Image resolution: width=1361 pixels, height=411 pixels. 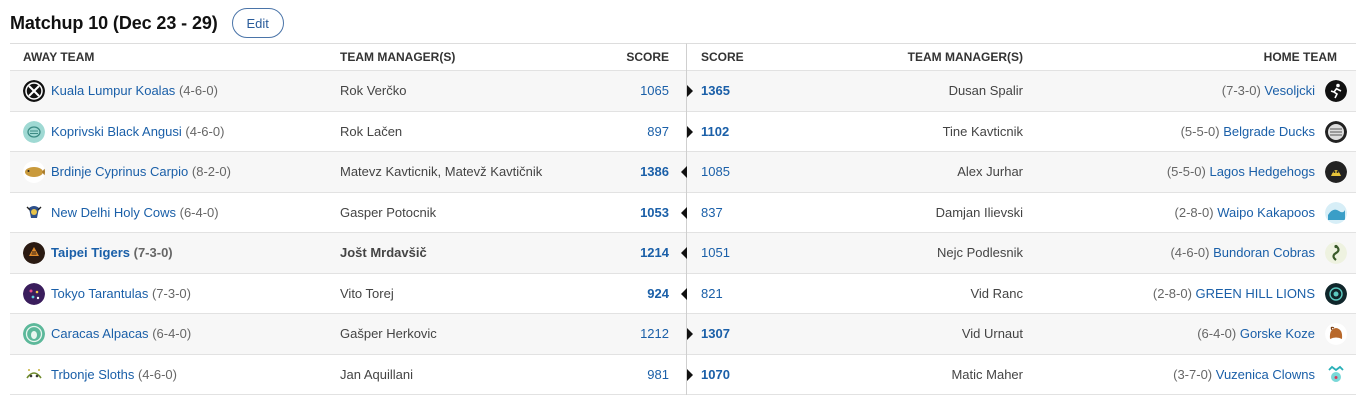 What do you see at coordinates (100, 333) in the screenshot?
I see `away-team-name-link: Caracas Alpacas` at bounding box center [100, 333].